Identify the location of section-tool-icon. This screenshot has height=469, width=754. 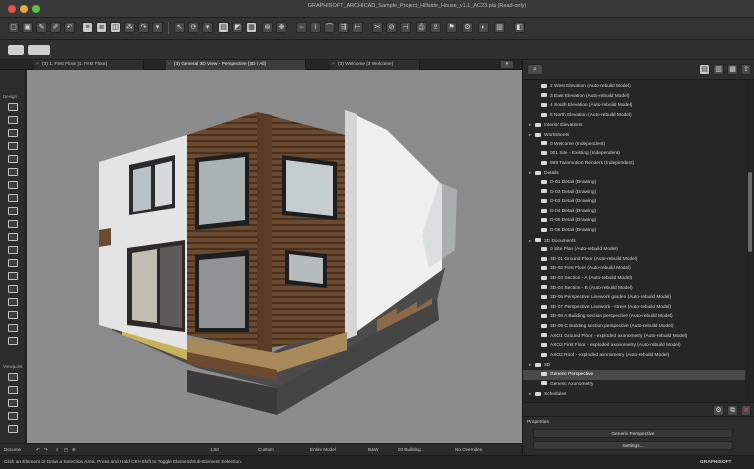
(13, 377).